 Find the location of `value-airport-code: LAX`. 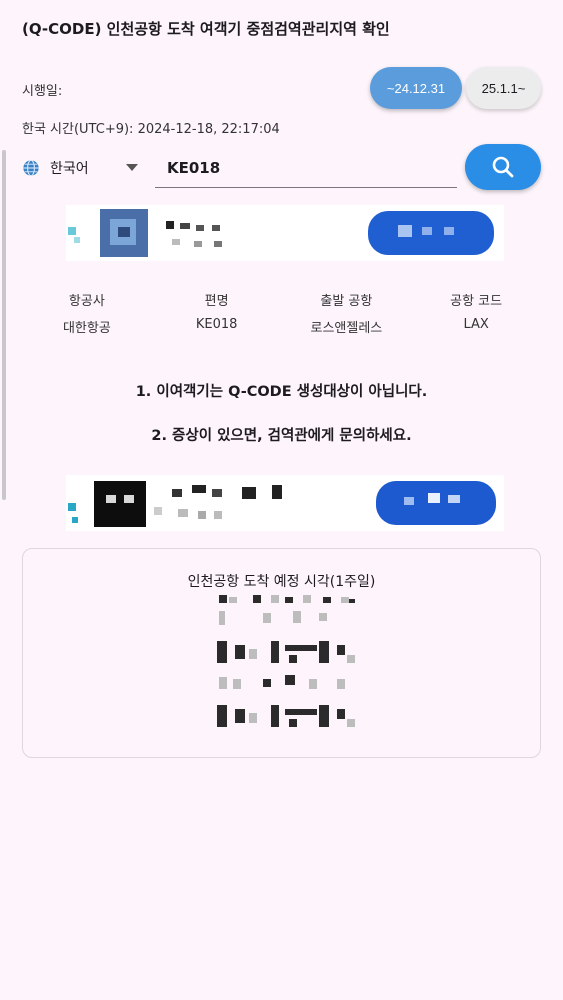

value-airport-code: LAX is located at coordinates (476, 324).